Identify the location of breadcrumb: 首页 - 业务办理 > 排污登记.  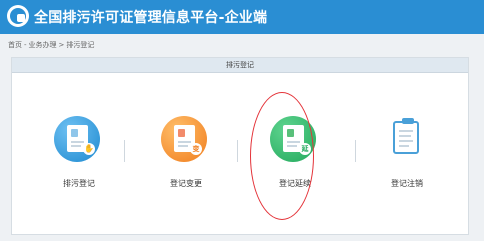
(51, 45).